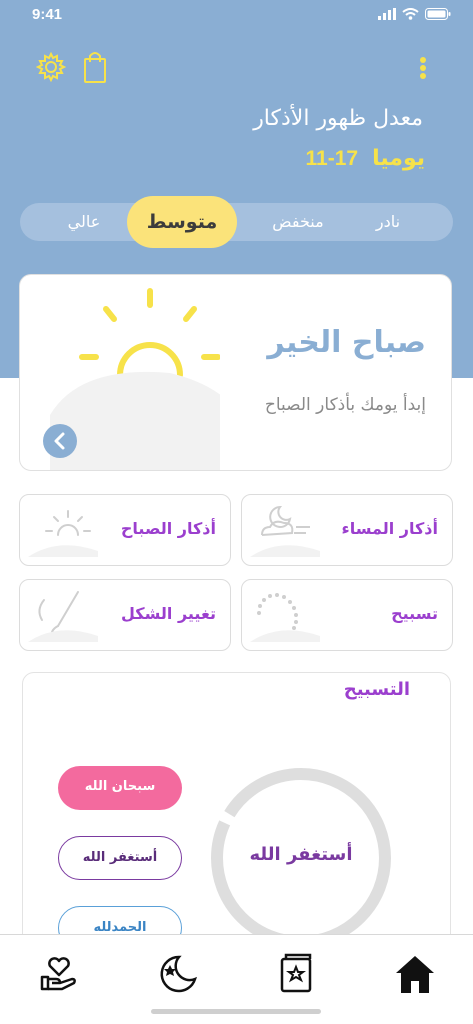 The width and height of the screenshot is (473, 1024). I want to click on battery-icon, so click(438, 14).